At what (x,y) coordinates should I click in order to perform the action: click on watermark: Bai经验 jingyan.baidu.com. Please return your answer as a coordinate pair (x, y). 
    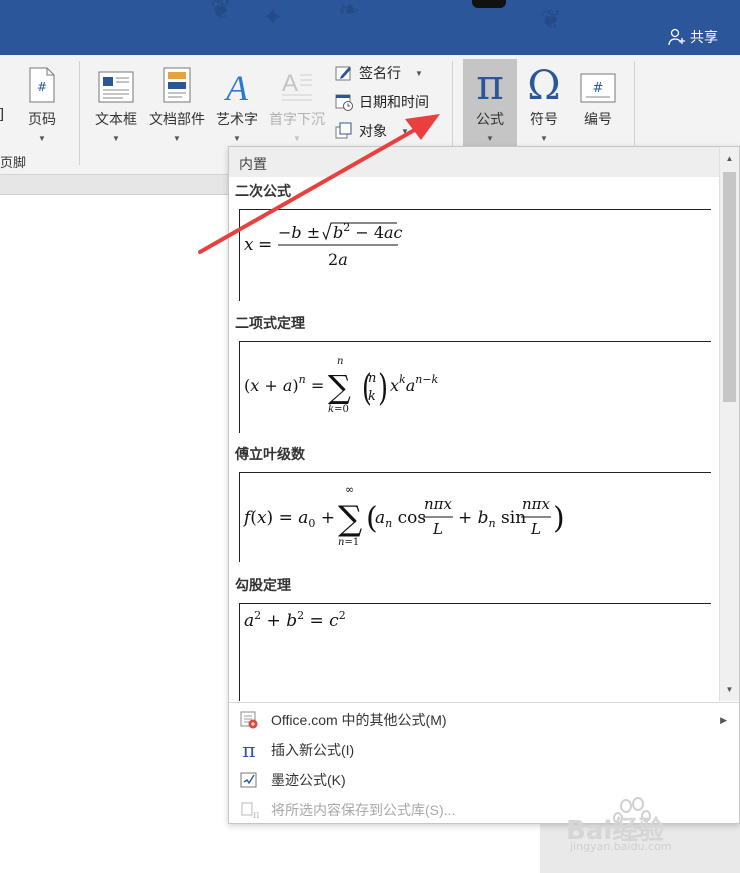
    Looking at the image, I should click on (646, 826).